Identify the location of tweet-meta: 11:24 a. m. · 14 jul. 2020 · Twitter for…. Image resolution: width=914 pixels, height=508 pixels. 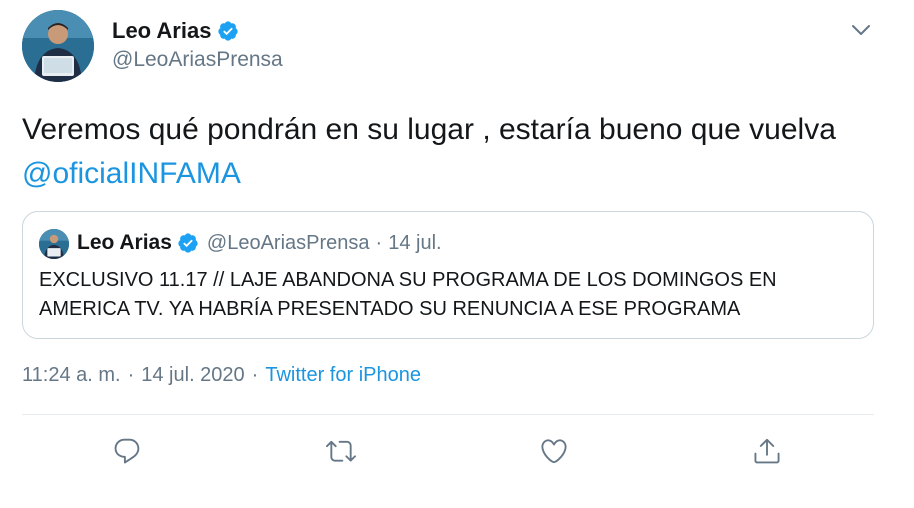
(221, 375).